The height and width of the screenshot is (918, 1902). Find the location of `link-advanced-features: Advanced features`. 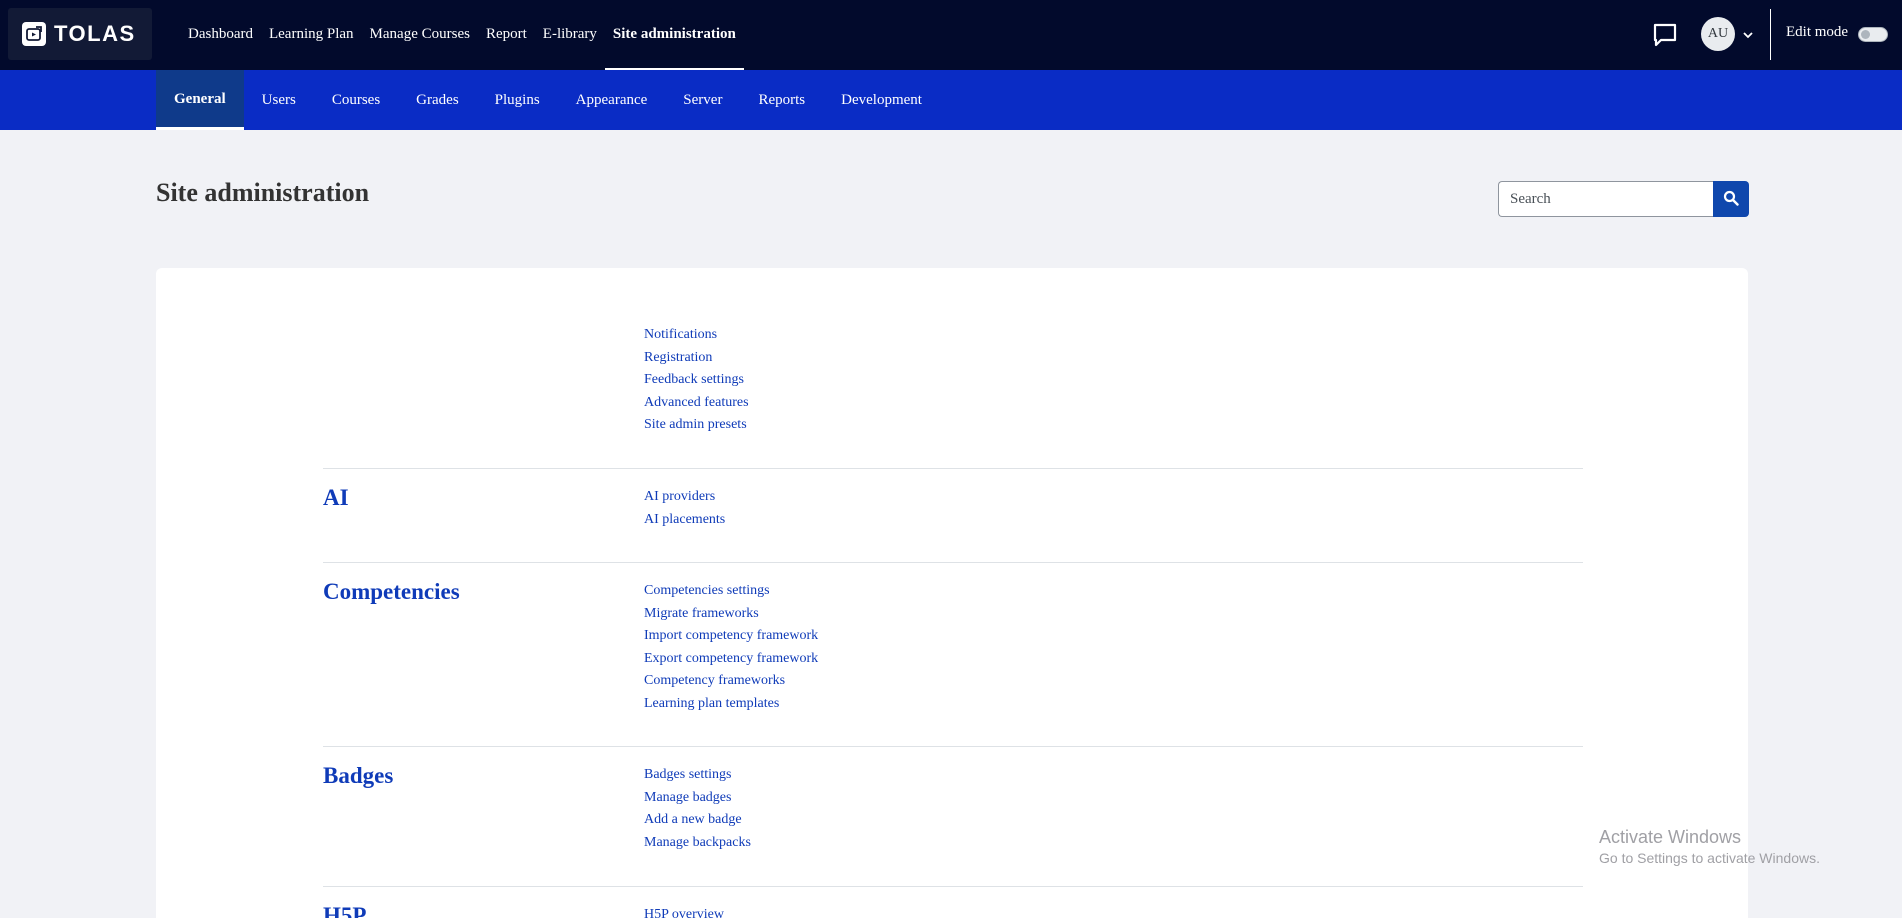

link-advanced-features: Advanced features is located at coordinates (696, 402).